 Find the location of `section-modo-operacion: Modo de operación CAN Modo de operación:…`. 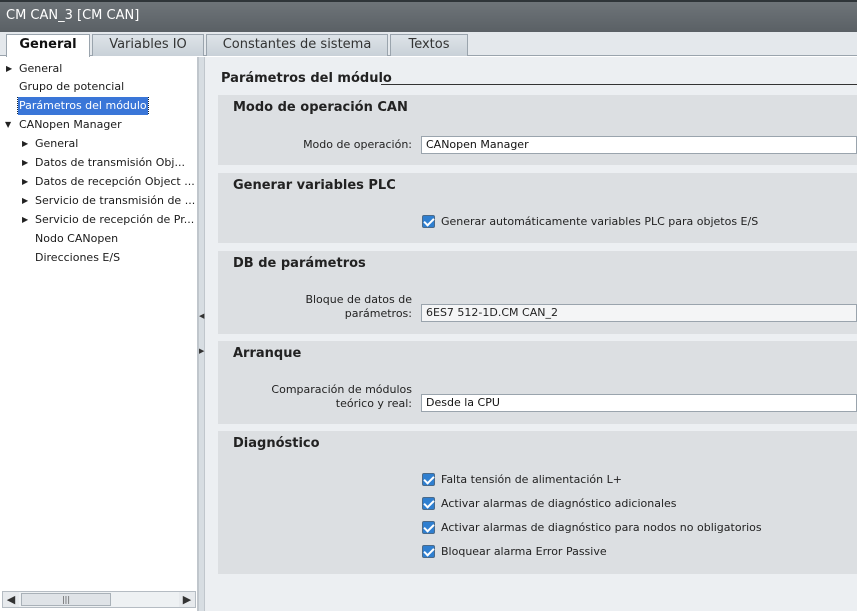

section-modo-operacion: Modo de operación CAN Modo de operación:… is located at coordinates (537, 130).